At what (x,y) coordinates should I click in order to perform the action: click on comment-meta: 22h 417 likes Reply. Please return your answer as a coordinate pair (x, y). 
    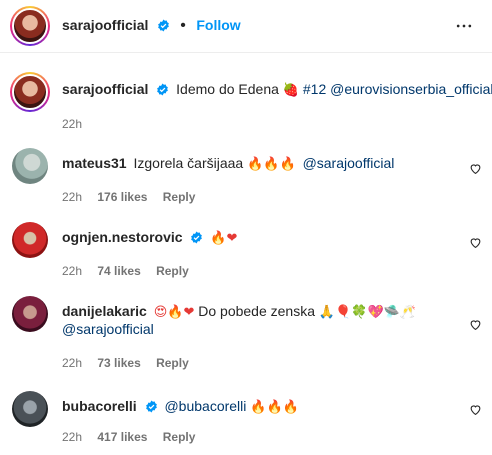
    Looking at the image, I should click on (134, 437).